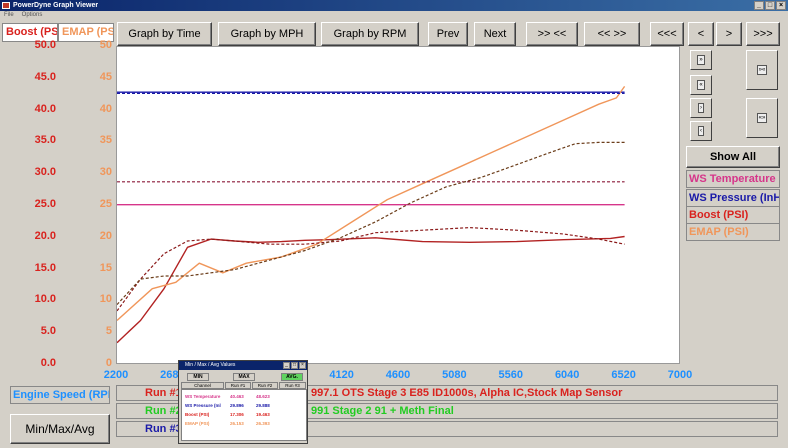 The width and height of the screenshot is (788, 448). What do you see at coordinates (552, 34) in the screenshot?
I see `zoom-in-button: >> <<` at bounding box center [552, 34].